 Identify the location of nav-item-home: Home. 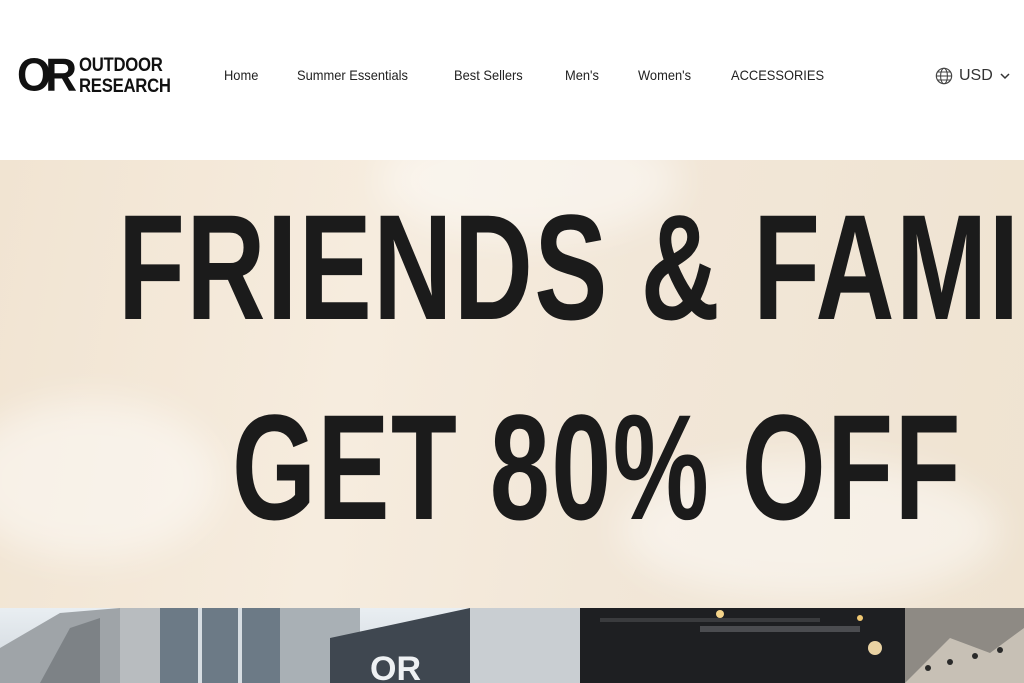
(241, 75).